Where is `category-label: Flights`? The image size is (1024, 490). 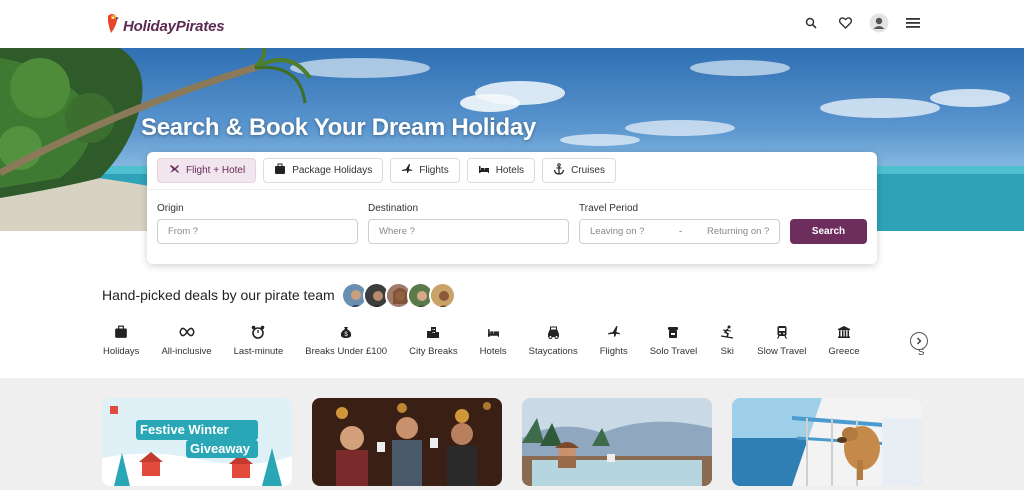 category-label: Flights is located at coordinates (613, 351).